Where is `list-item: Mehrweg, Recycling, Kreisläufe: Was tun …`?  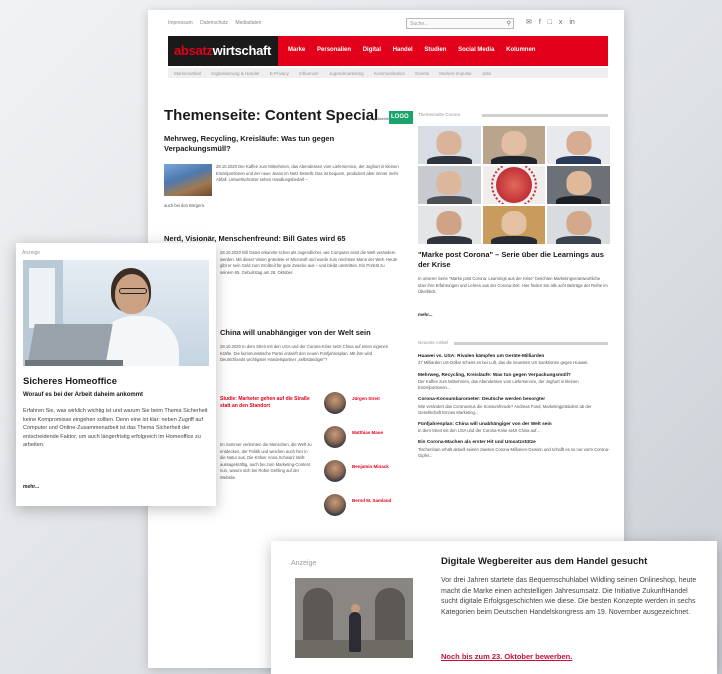
list-item: Mehrweg, Recycling, Kreisläufe: Was tun … is located at coordinates (514, 382).